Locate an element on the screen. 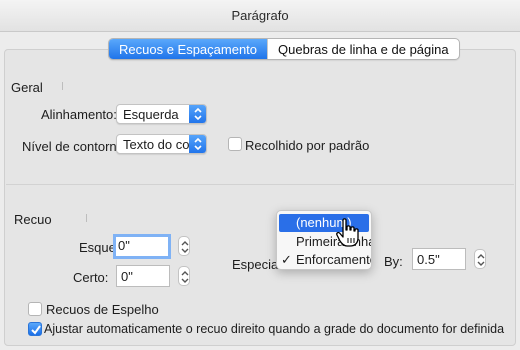  by-input: 0.5" is located at coordinates (439, 259).